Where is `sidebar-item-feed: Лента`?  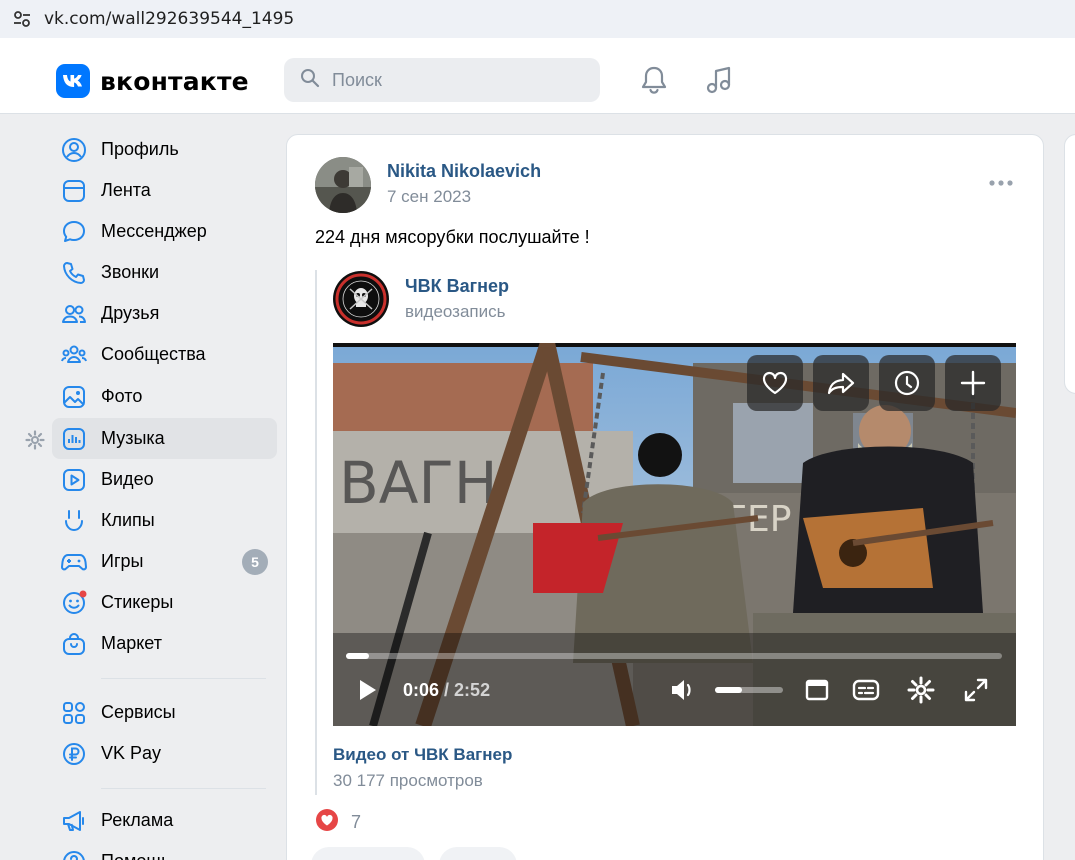 sidebar-item-feed: Лента is located at coordinates (164, 190).